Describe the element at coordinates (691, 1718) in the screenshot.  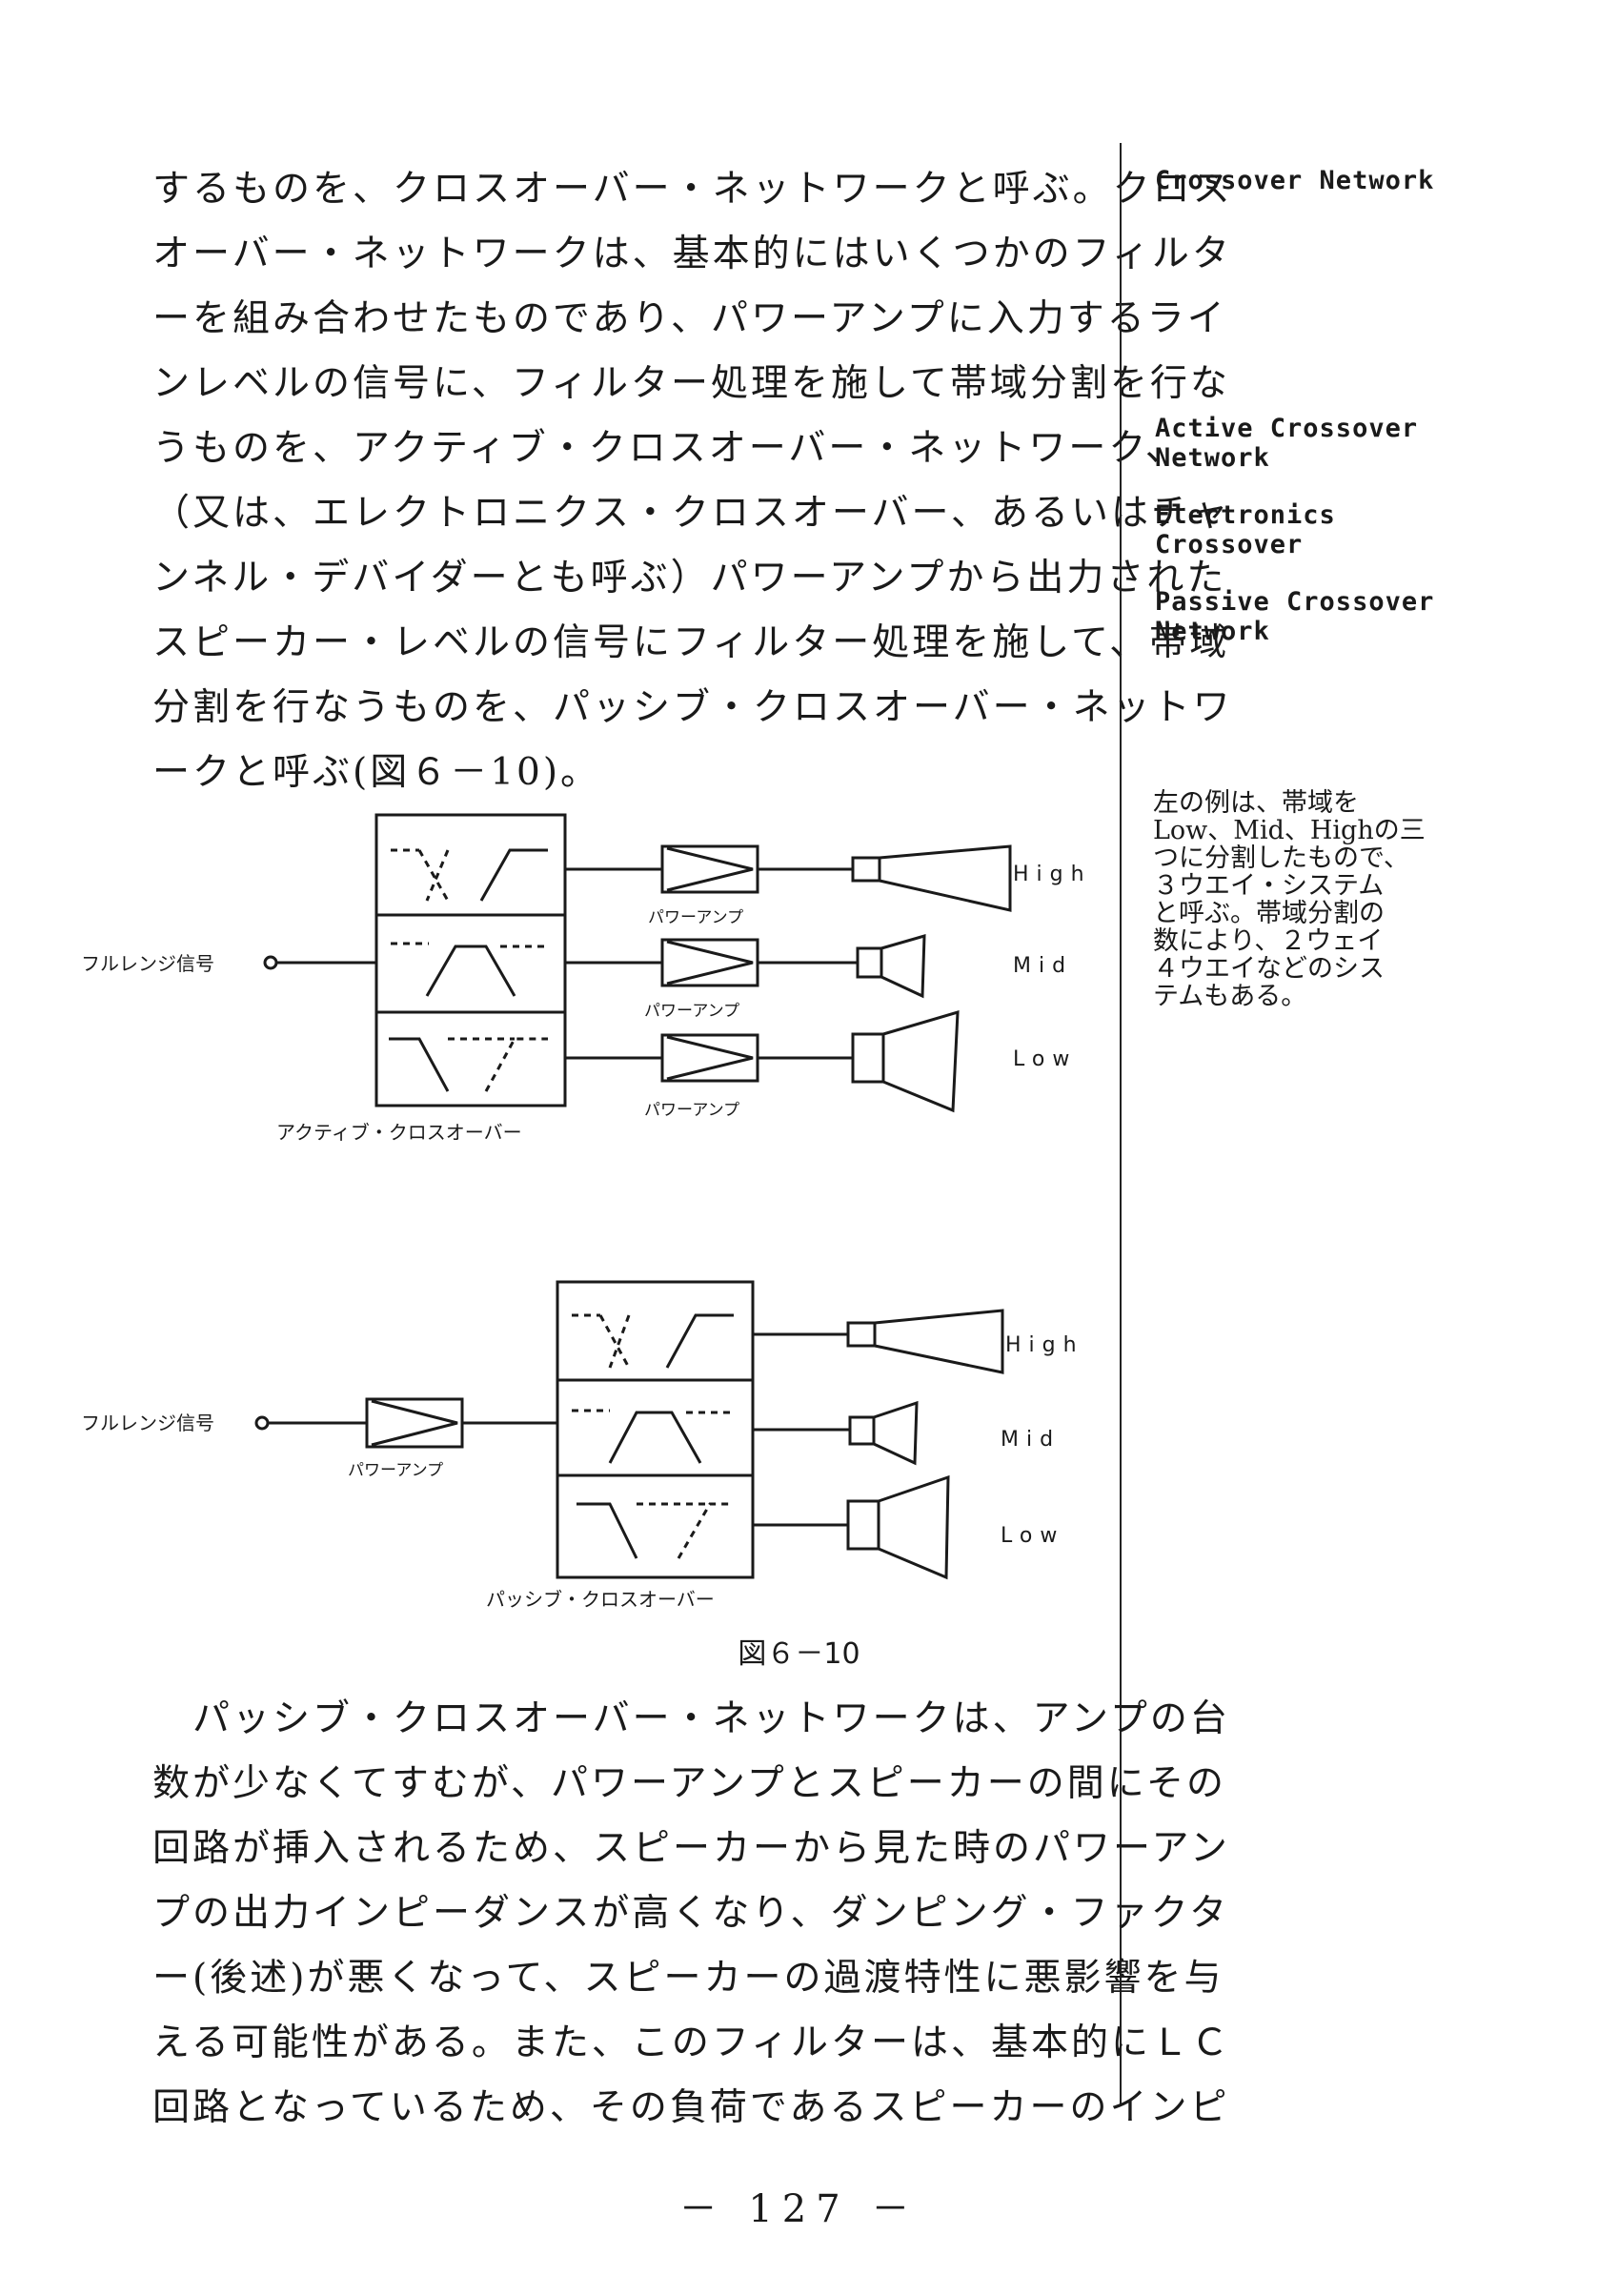
I see `text-line: パッシブ・クロスオーバー・ネットワークは、アンプの台` at that location.